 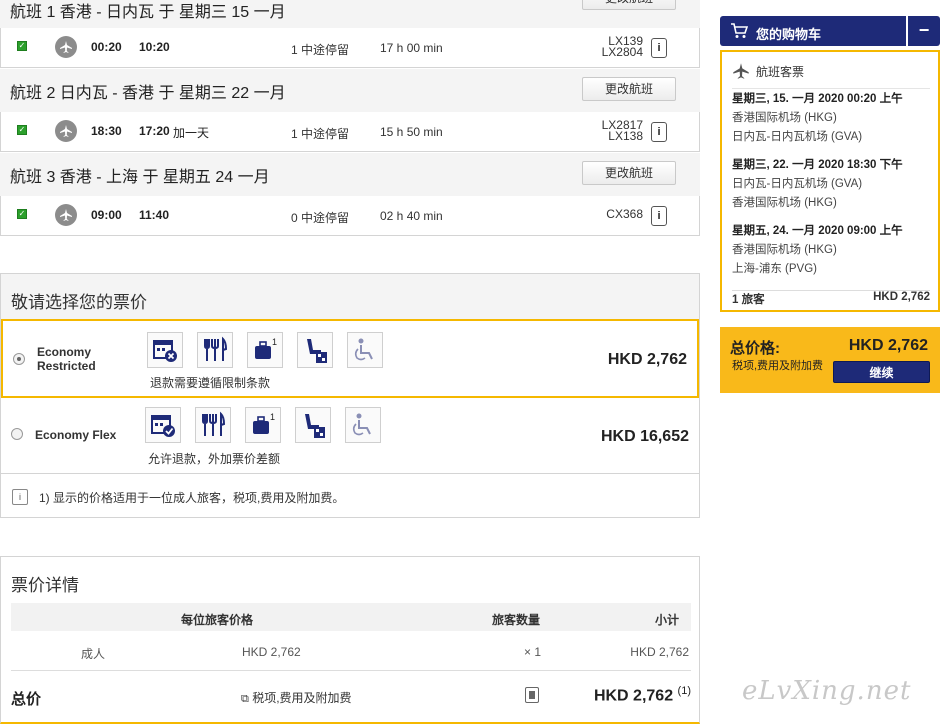 What do you see at coordinates (666, 620) in the screenshot?
I see `col-subtotal: 小计` at bounding box center [666, 620].